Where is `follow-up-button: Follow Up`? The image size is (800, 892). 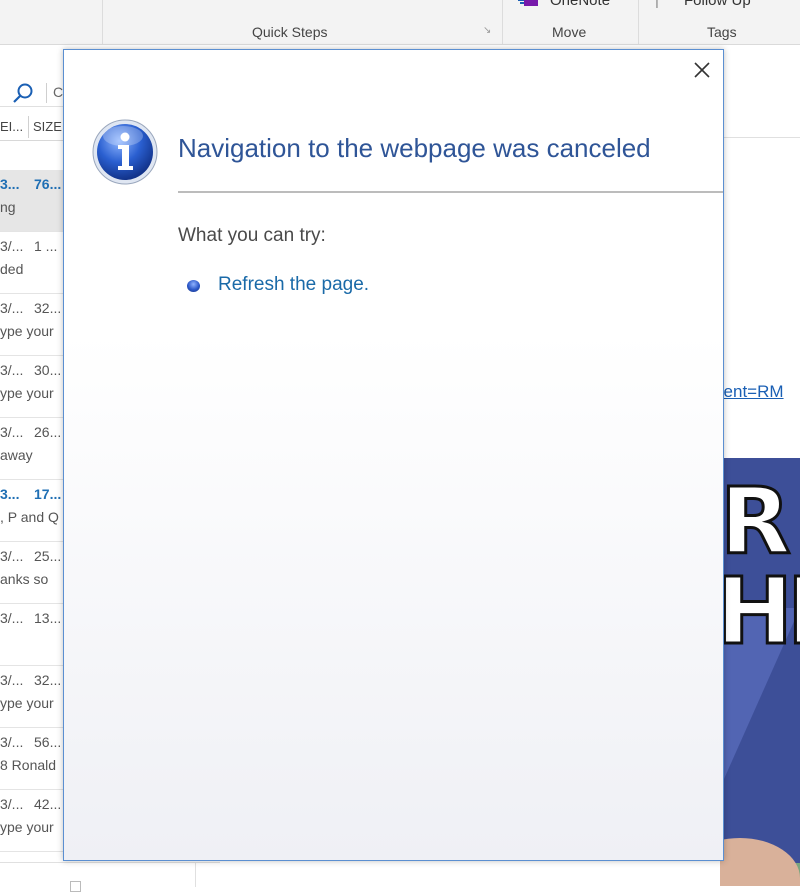 follow-up-button: Follow Up is located at coordinates (717, 4).